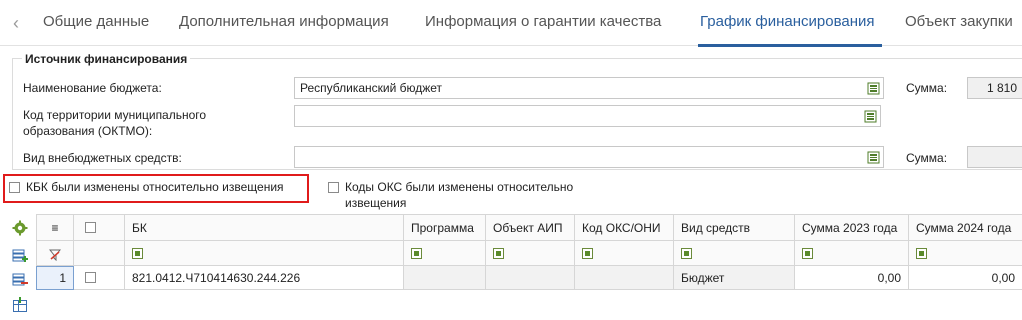 The width and height of the screenshot is (1022, 320). Describe the element at coordinates (530, 253) in the screenshot. I see `filter-aip-object` at that location.